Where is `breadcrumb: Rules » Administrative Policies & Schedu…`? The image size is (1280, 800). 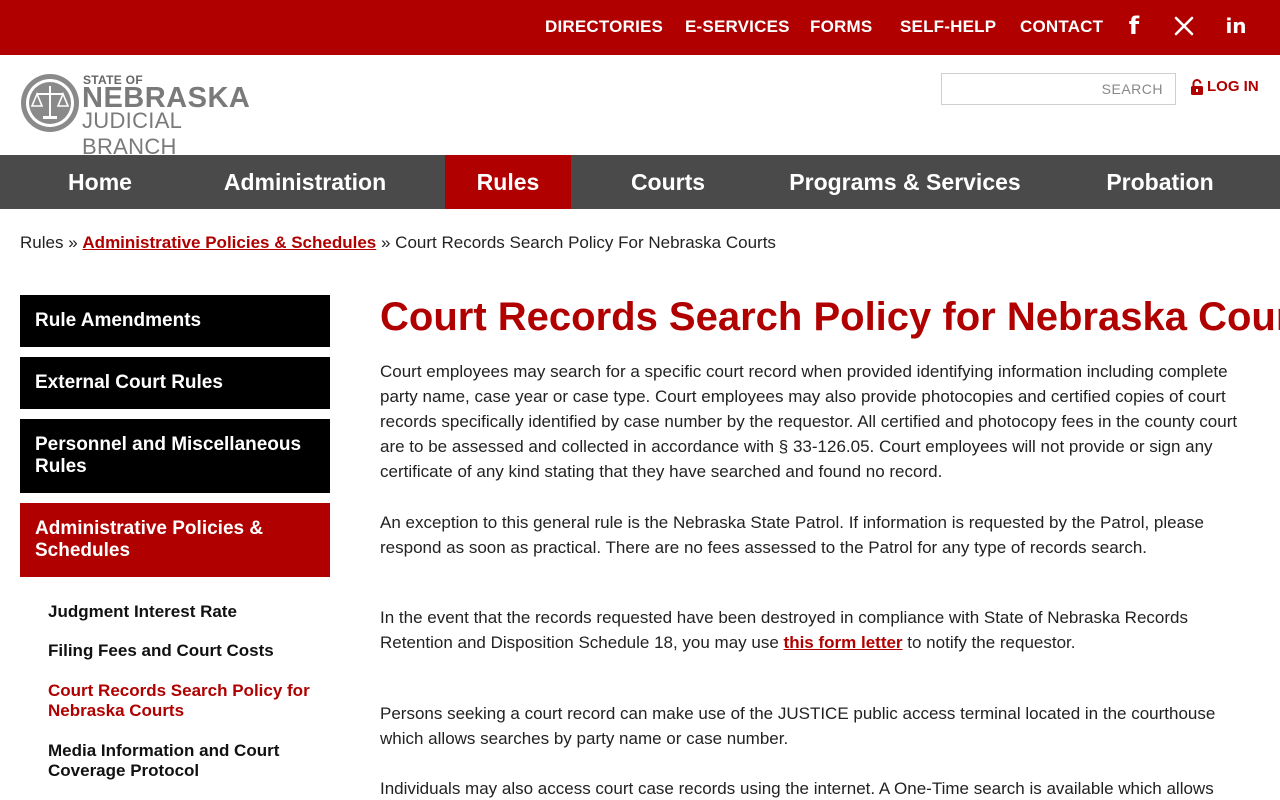 breadcrumb: Rules » Administrative Policies & Schedu… is located at coordinates (398, 243).